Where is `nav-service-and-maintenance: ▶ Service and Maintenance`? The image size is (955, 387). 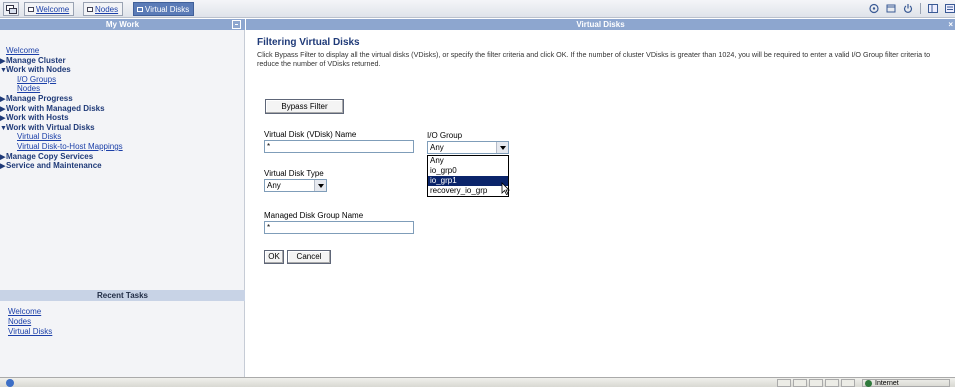
nav-service-and-maintenance: ▶ Service and Maintenance is located at coordinates (61, 166).